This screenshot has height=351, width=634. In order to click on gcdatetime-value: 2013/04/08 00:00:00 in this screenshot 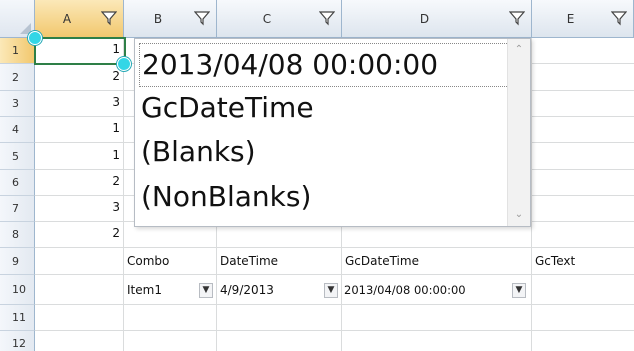, I will do `click(405, 290)`.